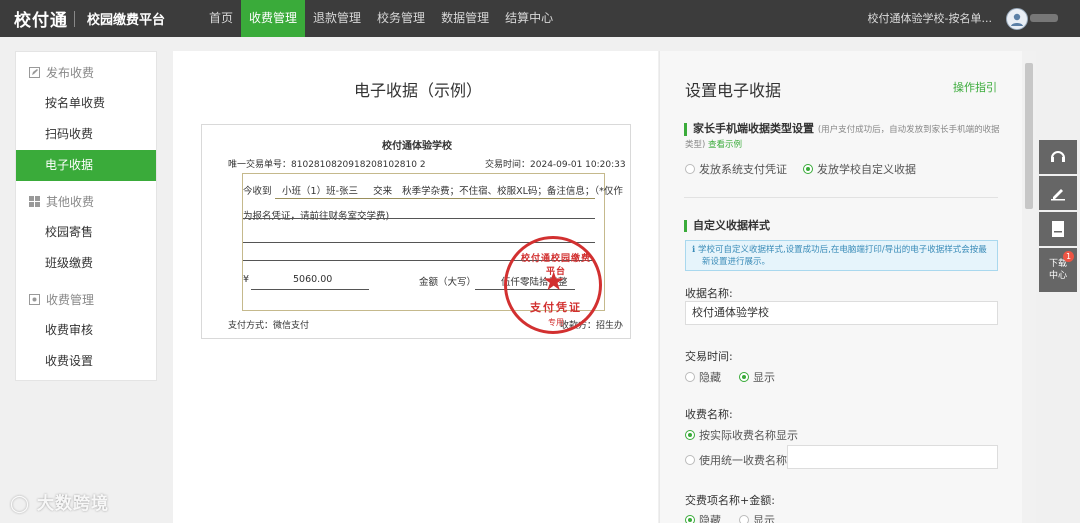 This screenshot has height=523, width=1080. Describe the element at coordinates (800, 169) in the screenshot. I see `receipt-type-options: 发放系统支付凭证 发放学校自定义收据` at that location.